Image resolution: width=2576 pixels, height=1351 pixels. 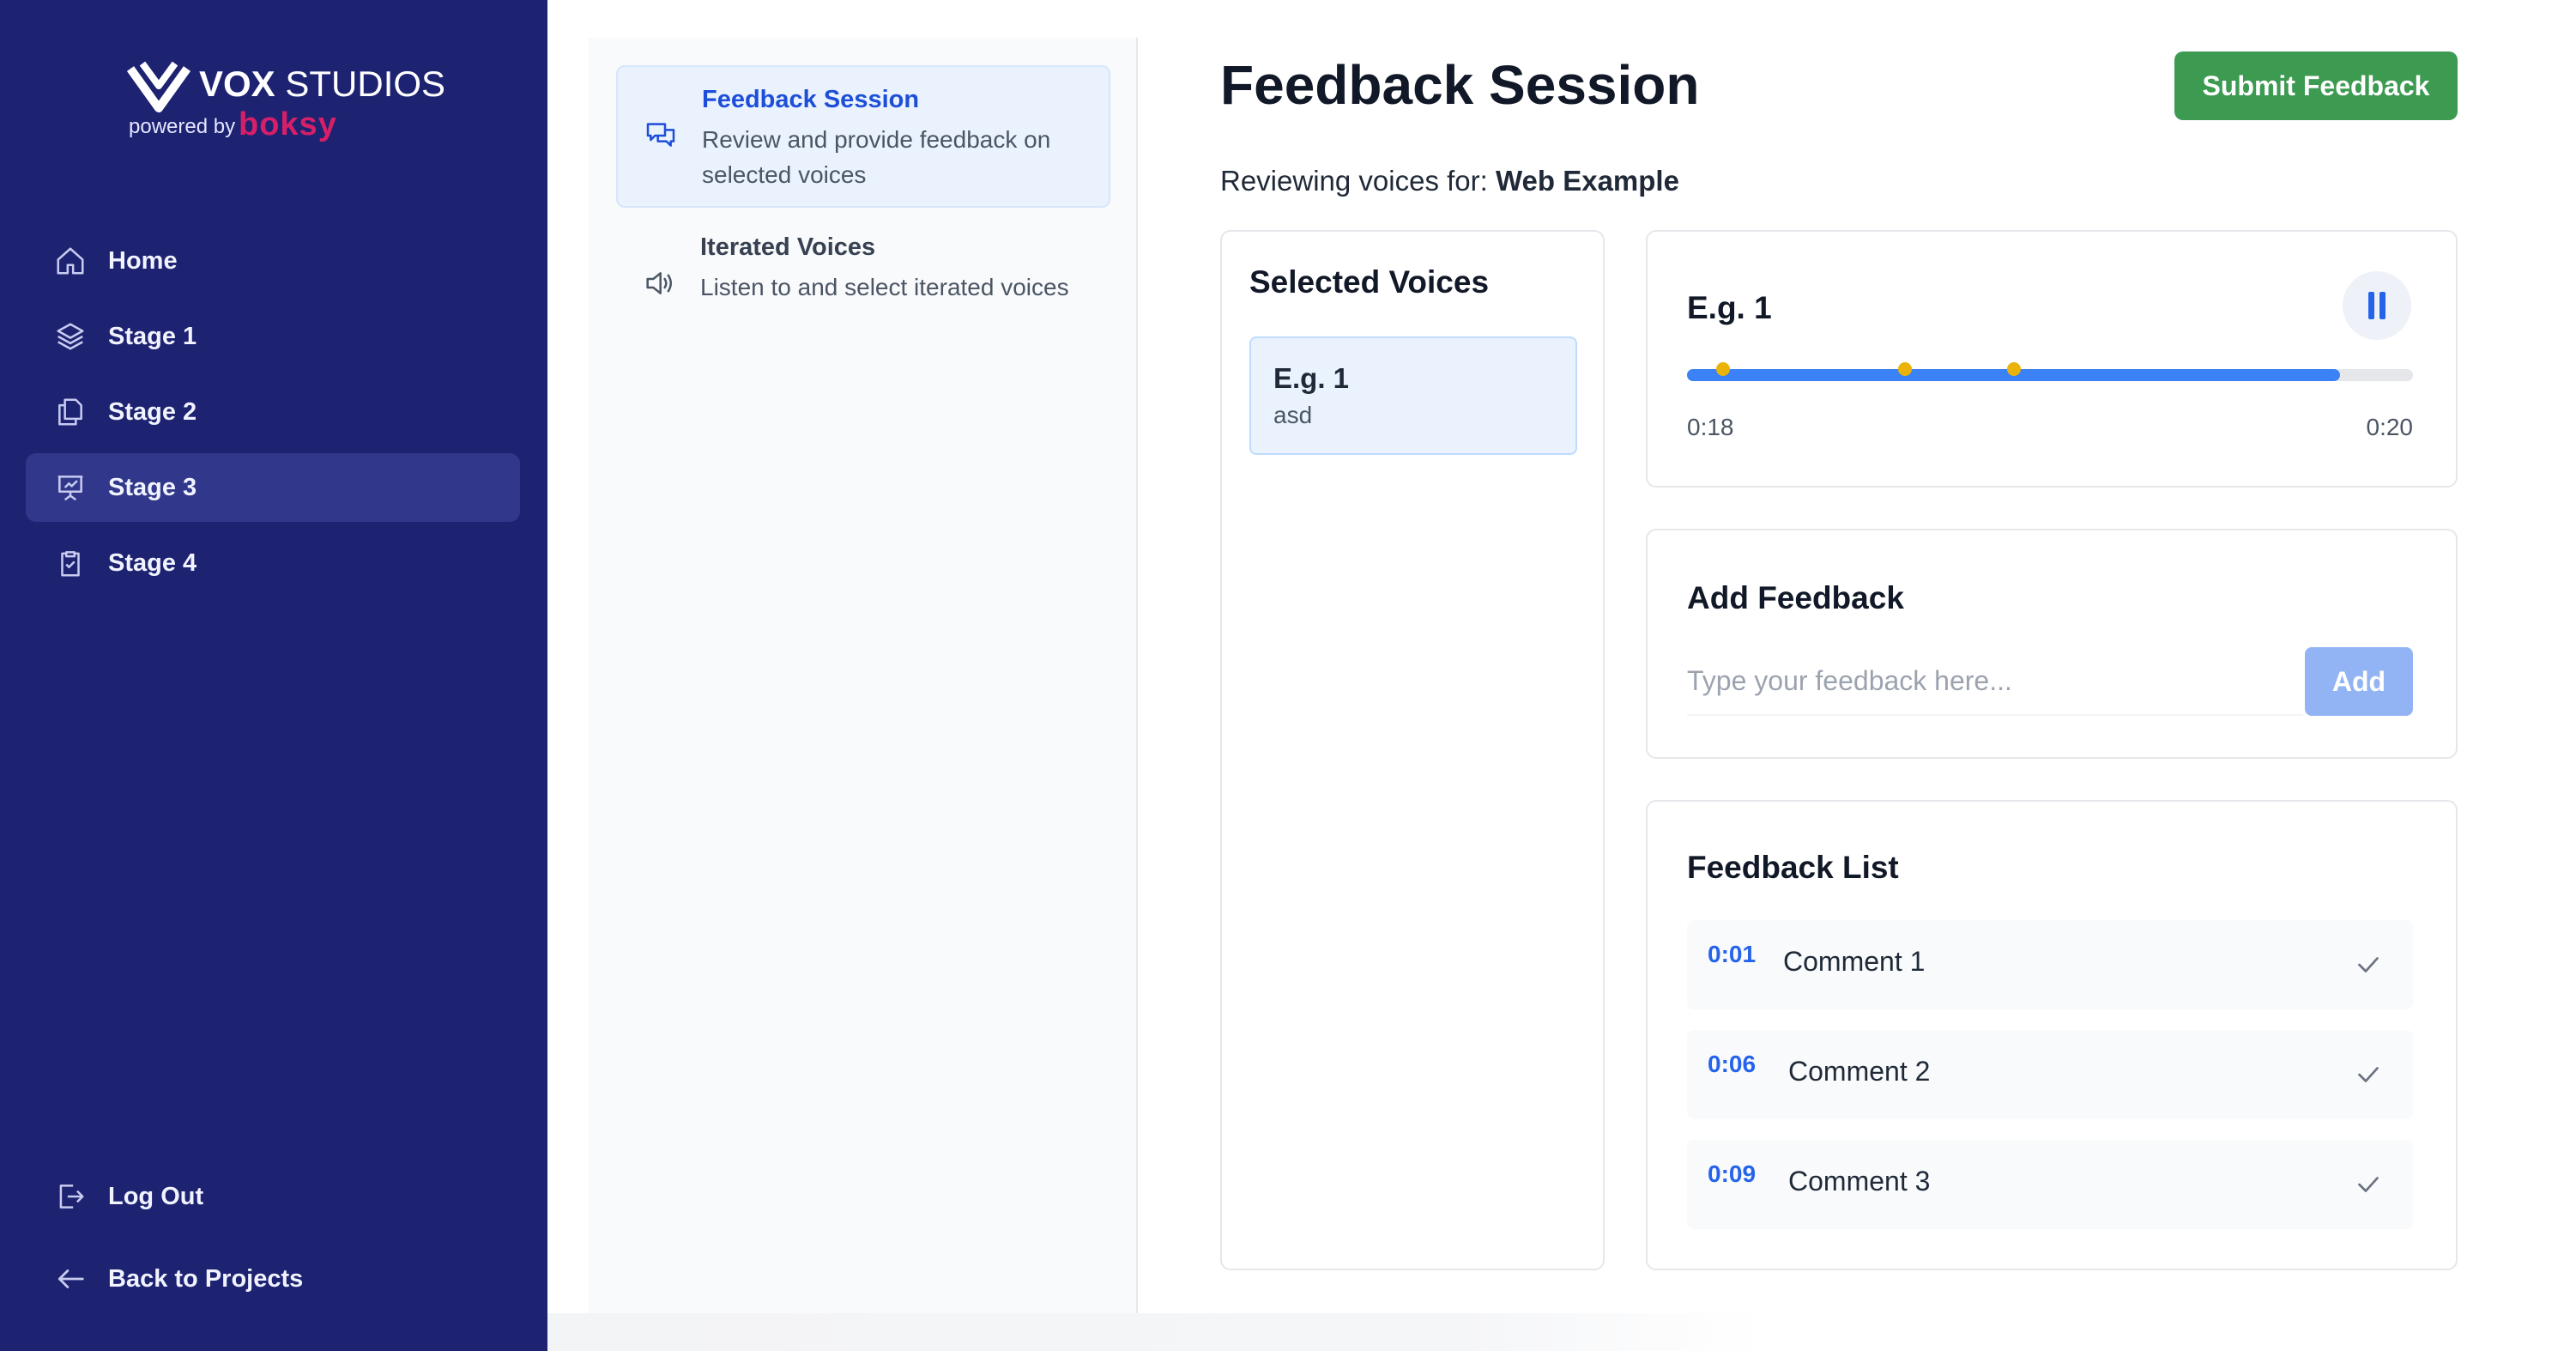 What do you see at coordinates (1995, 681) in the screenshot?
I see `feedback-input` at bounding box center [1995, 681].